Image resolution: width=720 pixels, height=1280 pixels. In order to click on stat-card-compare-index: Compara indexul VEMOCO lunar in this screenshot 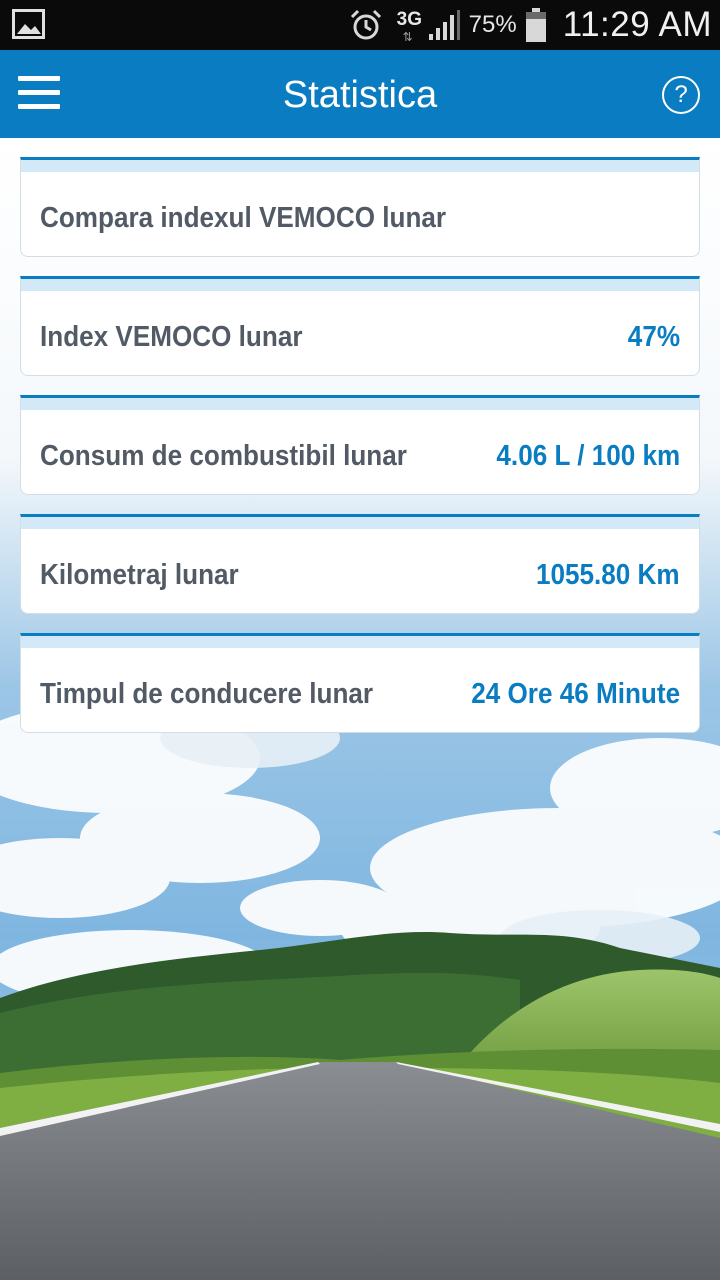, I will do `click(360, 207)`.